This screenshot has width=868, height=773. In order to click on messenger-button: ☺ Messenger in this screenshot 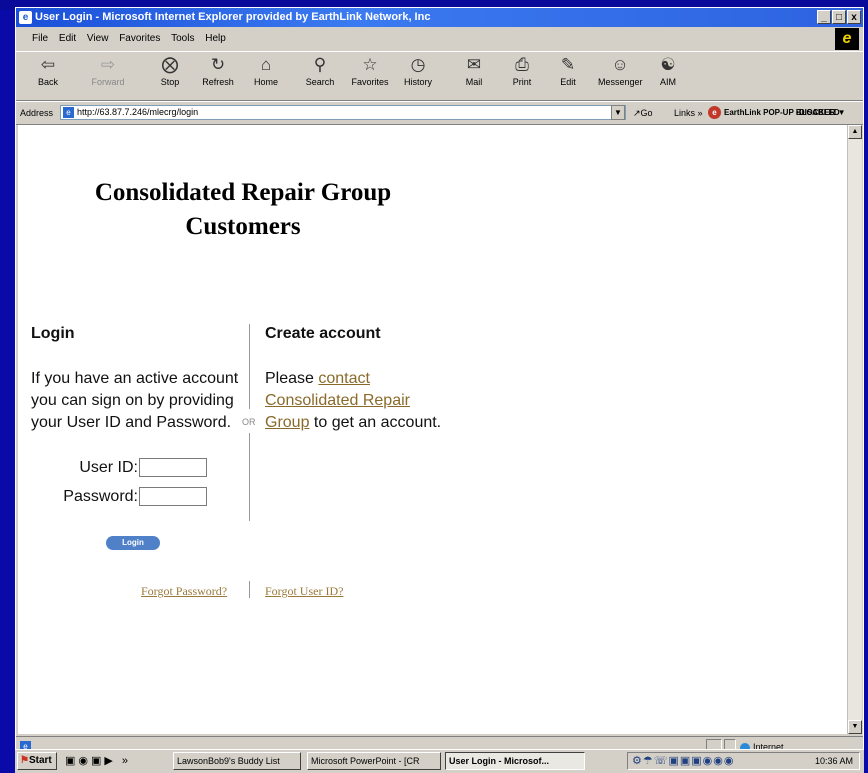, I will do `click(620, 71)`.